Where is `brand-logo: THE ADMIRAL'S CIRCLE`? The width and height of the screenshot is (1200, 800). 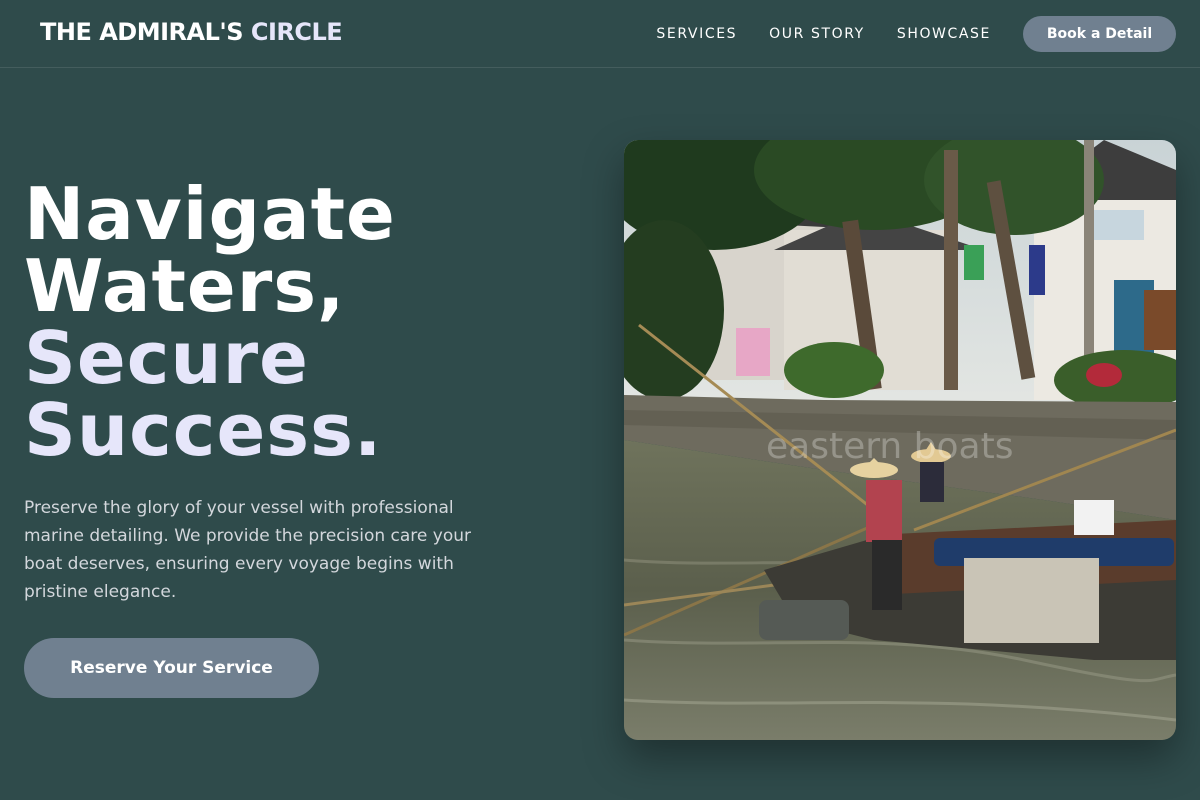 brand-logo: THE ADMIRAL'S CIRCLE is located at coordinates (191, 32).